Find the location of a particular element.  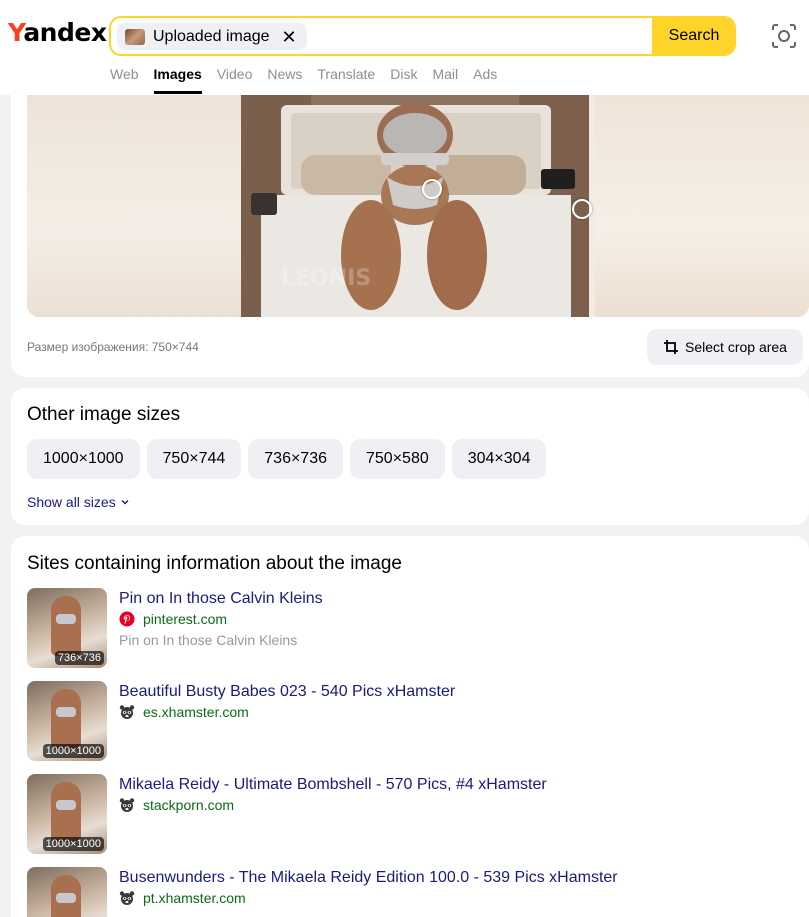

yandex-logo: Yandex is located at coordinates (57, 32).